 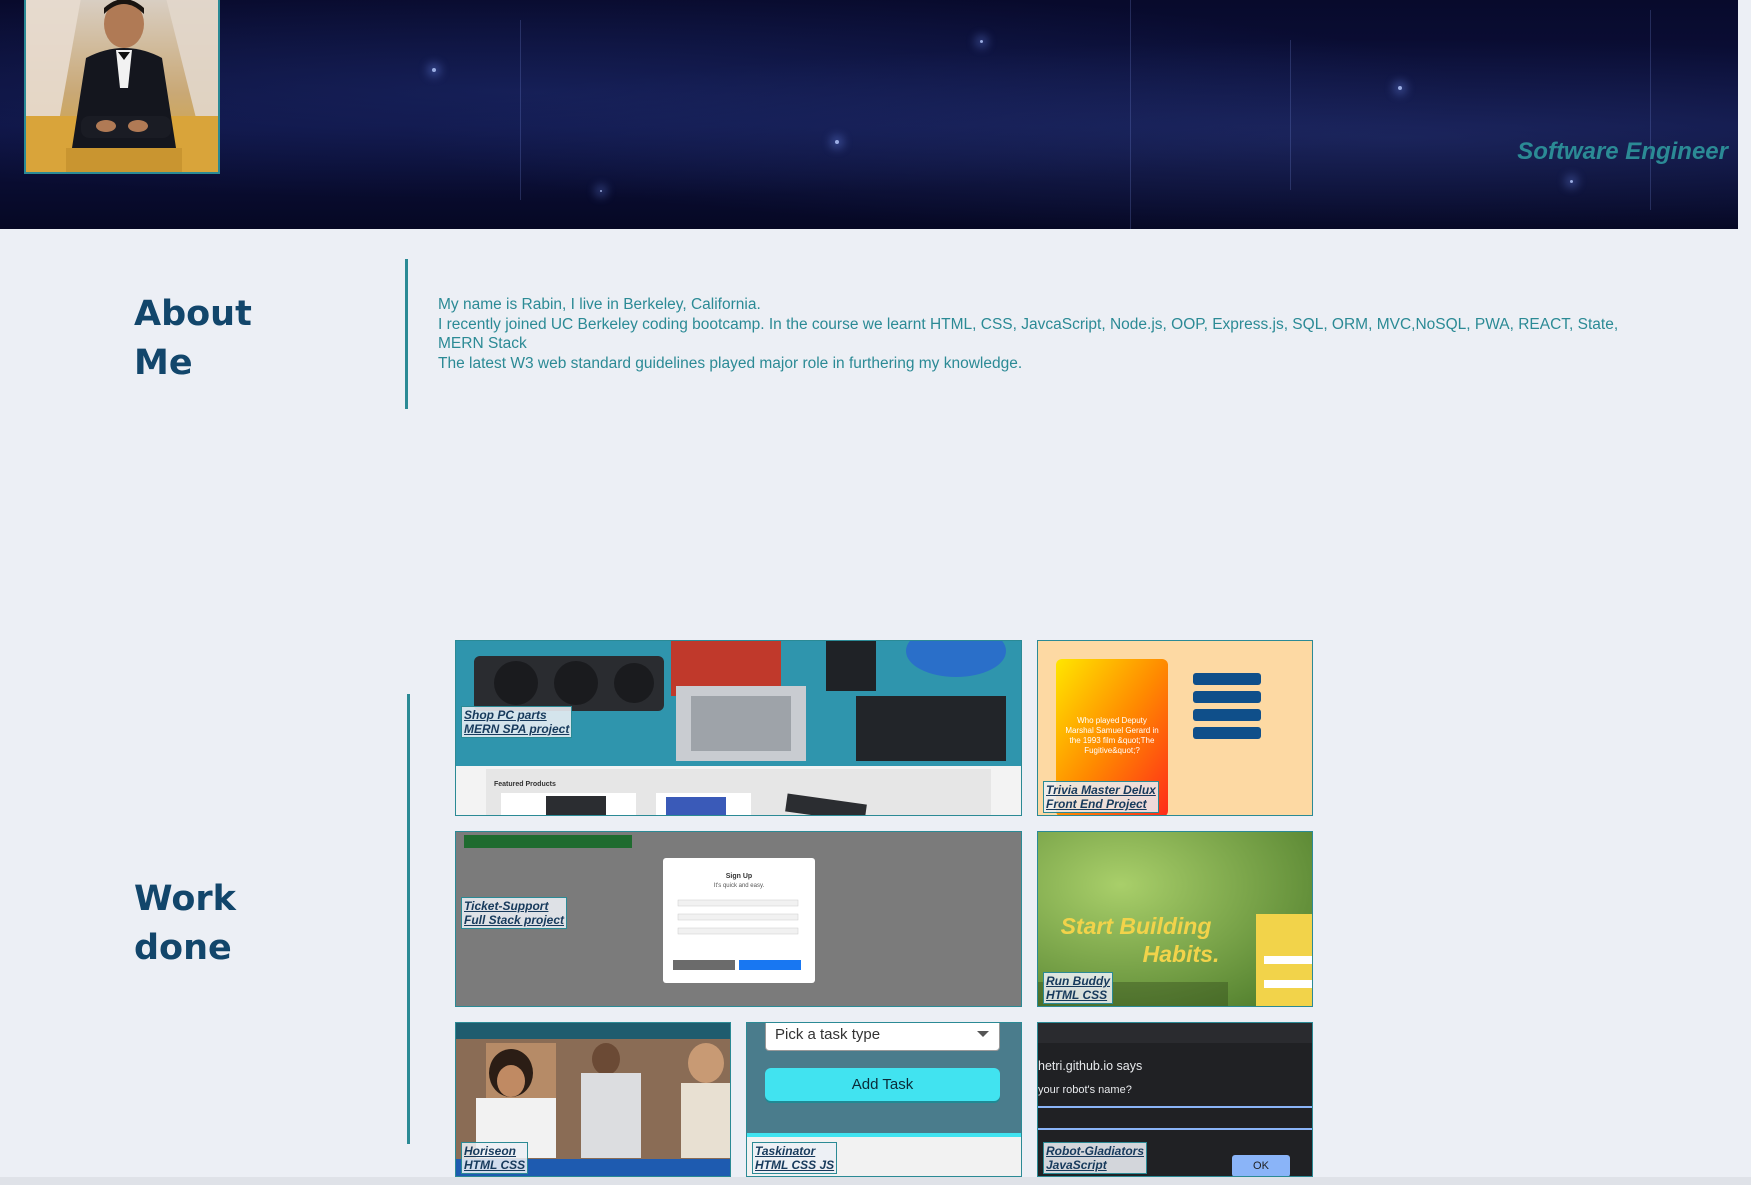 What do you see at coordinates (122, 87) in the screenshot?
I see `profile-photo` at bounding box center [122, 87].